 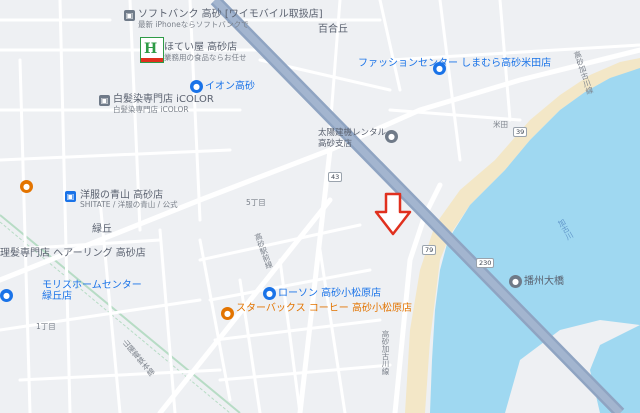 I want to click on poi-shimamura: ファッションセンター しまむら高砂米田店, so click(x=454, y=63).